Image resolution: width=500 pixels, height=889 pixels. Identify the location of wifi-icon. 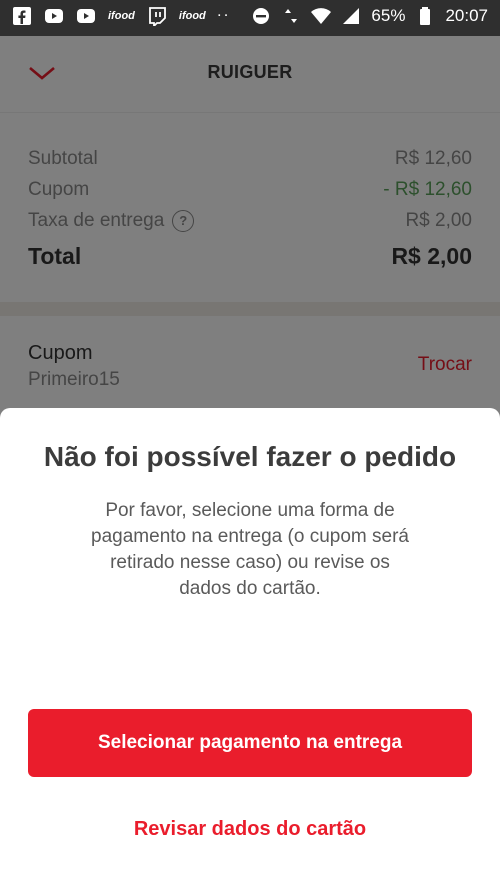
(321, 16).